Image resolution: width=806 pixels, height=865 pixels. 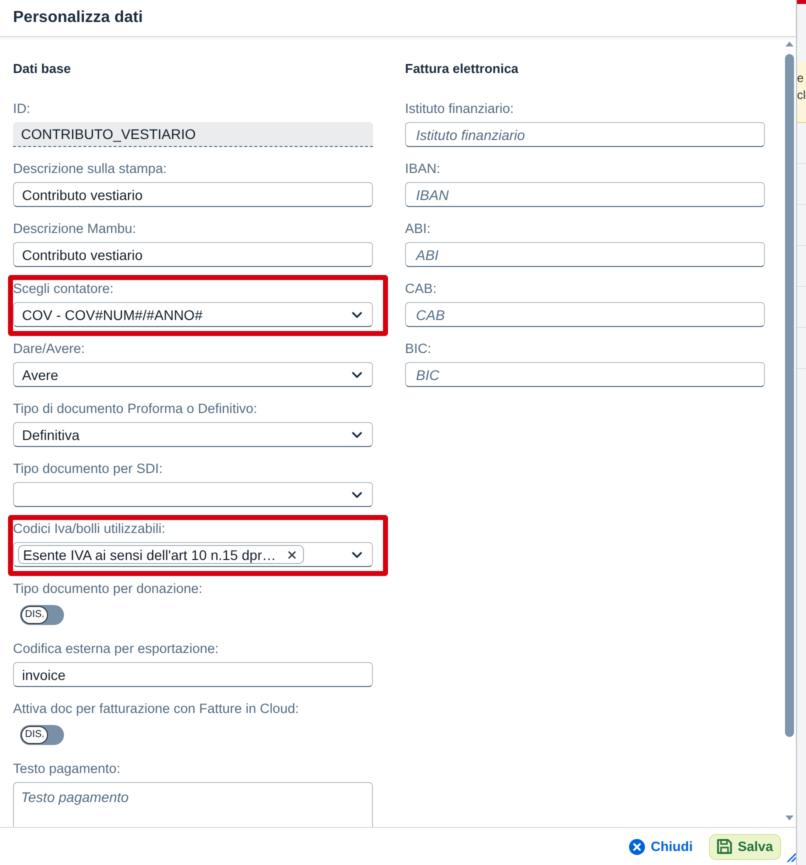 I want to click on section-heading: Fattura elettronica, so click(x=461, y=69).